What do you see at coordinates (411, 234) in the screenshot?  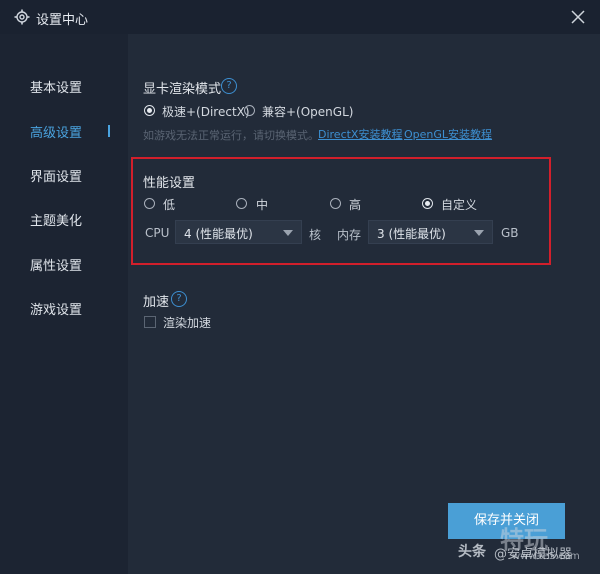 I see `memory-select-value: 3 (性能最优)` at bounding box center [411, 234].